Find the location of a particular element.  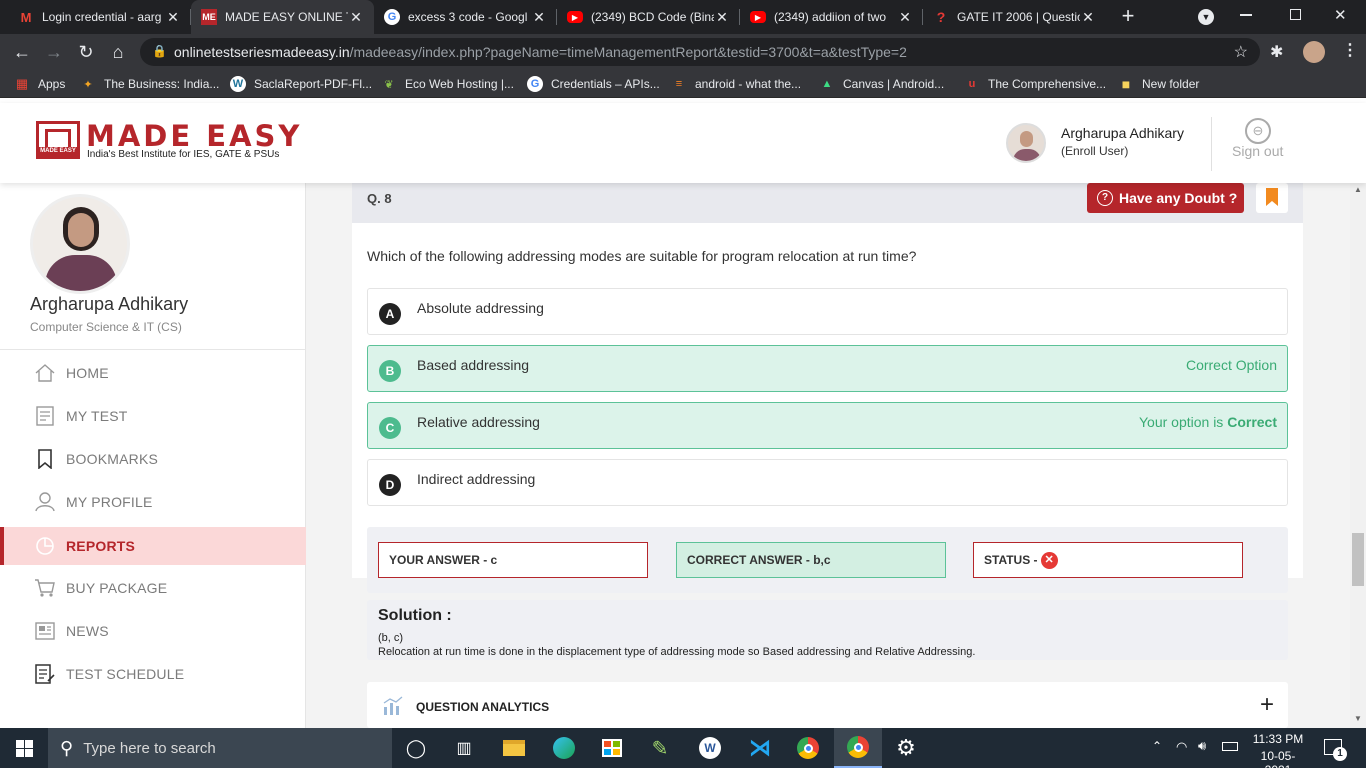

profile-avatar-icon is located at coordinates (1314, 52).